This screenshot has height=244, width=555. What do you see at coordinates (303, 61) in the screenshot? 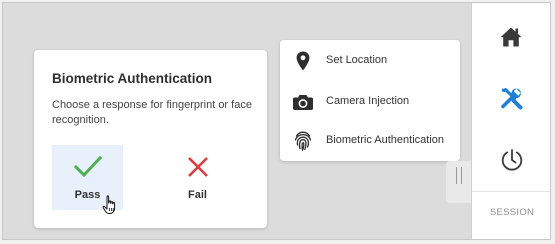
I see `location-pin-icon` at bounding box center [303, 61].